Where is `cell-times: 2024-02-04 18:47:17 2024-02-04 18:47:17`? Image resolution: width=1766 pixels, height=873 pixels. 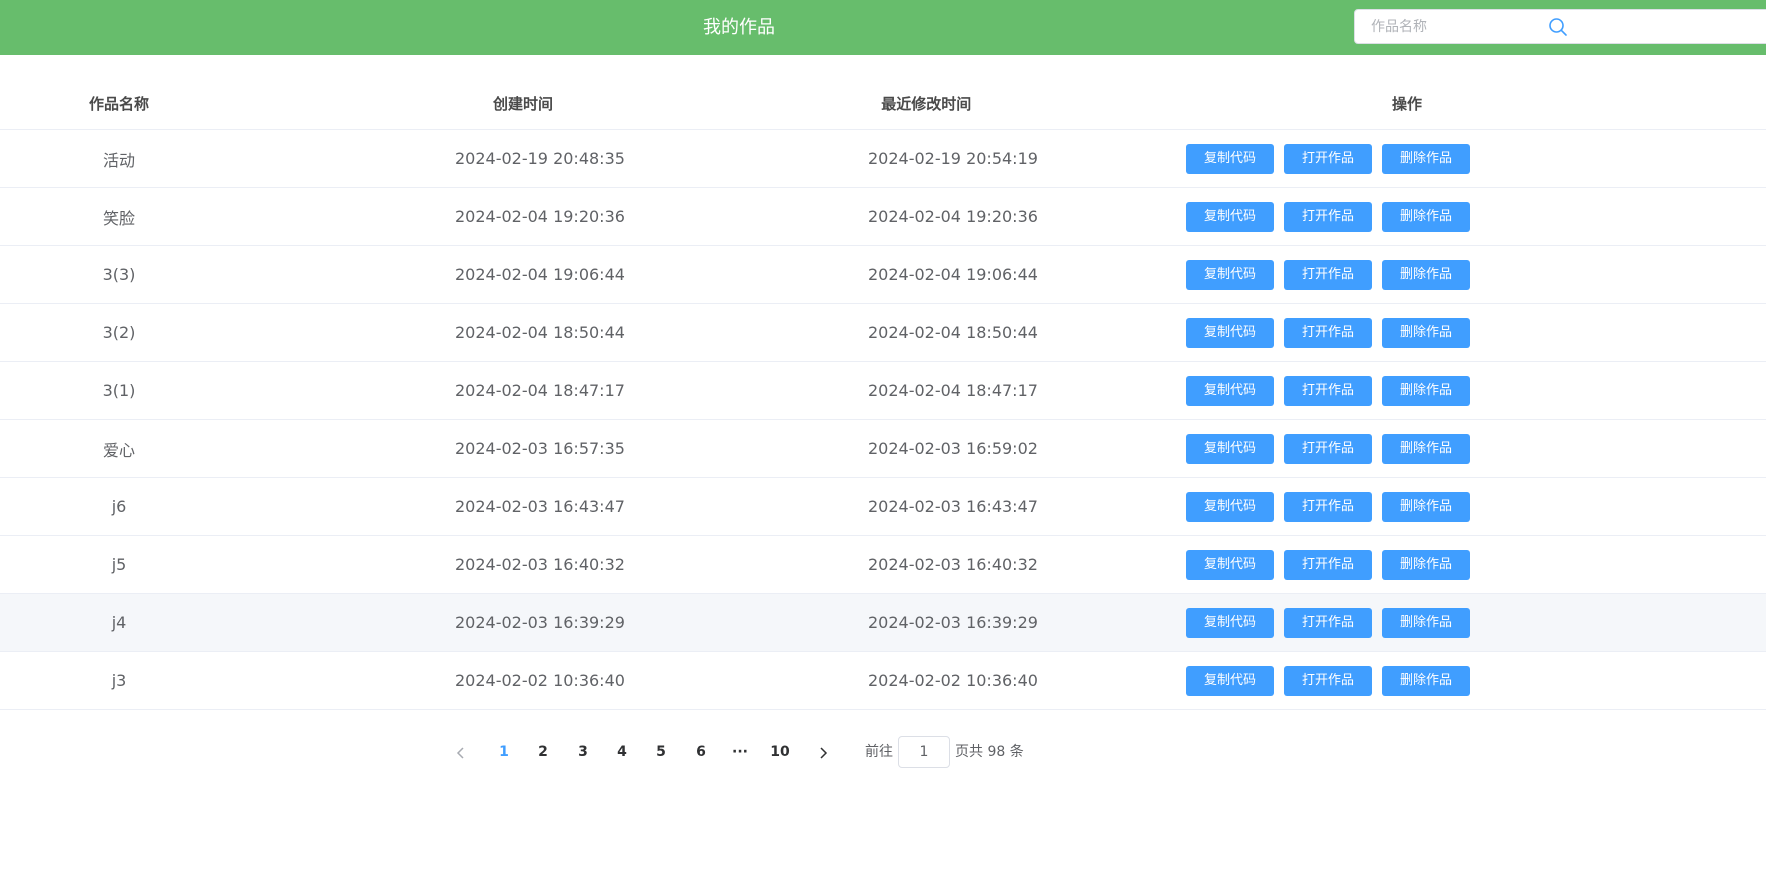
cell-times: 2024-02-04 18:47:17 2024-02-04 18:47:17 is located at coordinates (651, 390).